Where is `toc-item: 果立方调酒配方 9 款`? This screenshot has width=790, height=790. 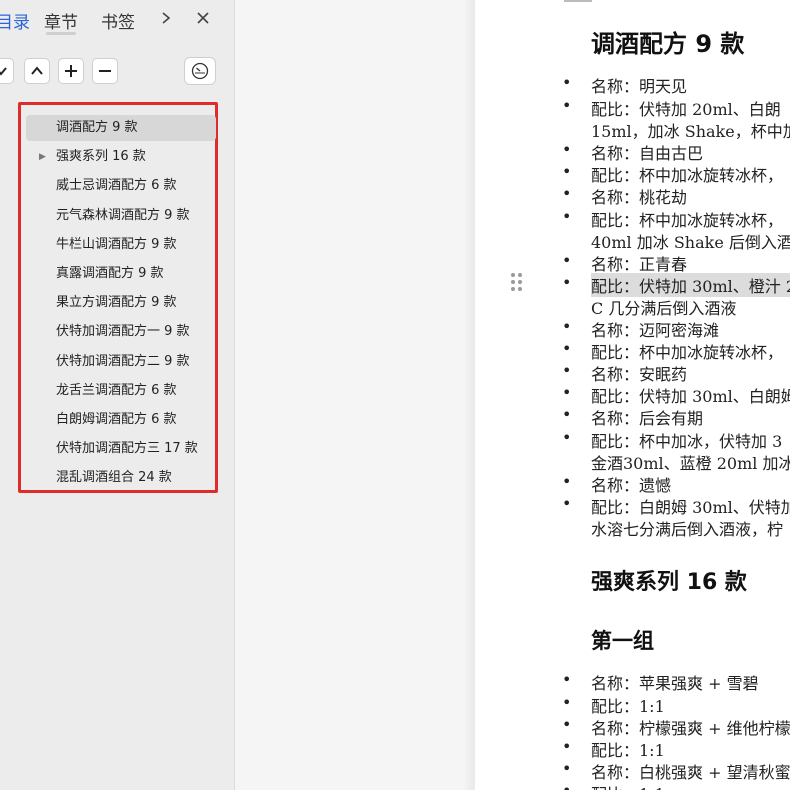
toc-item: 果立方调酒配方 9 款 is located at coordinates (121, 303).